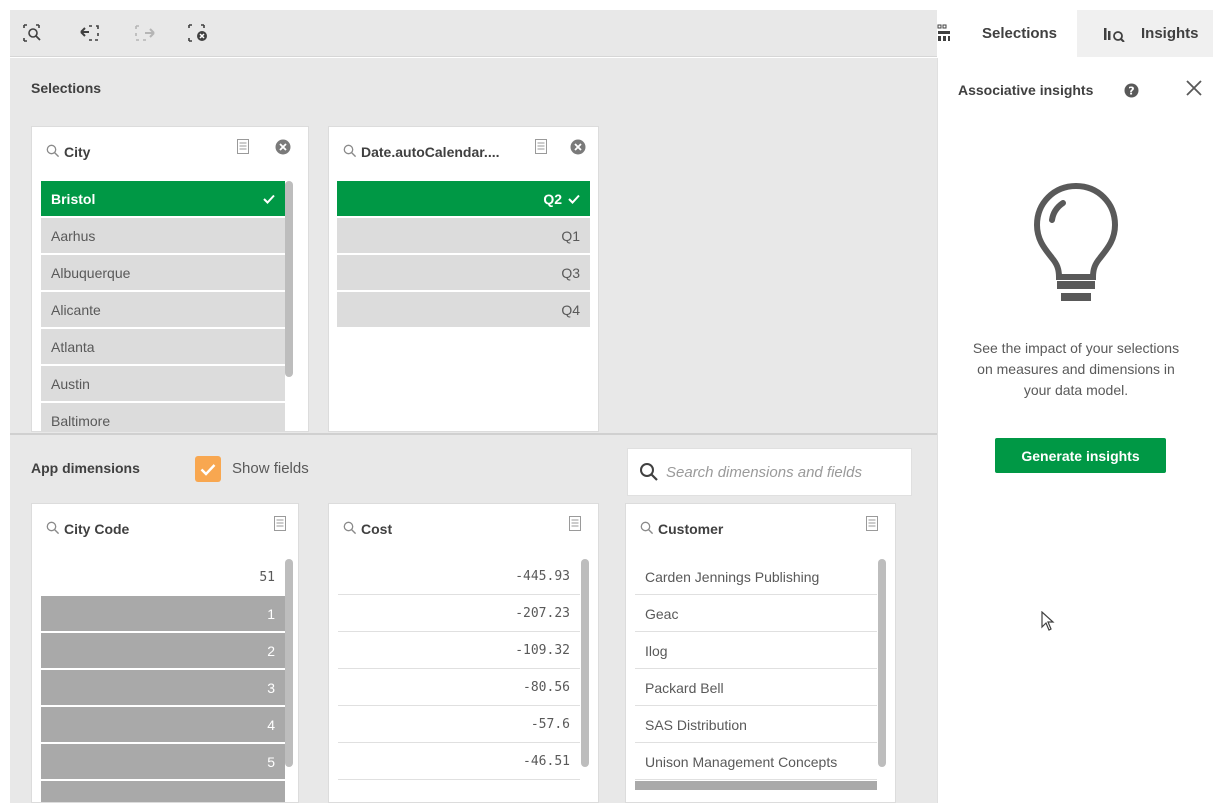 This screenshot has width=1213, height=803. Describe the element at coordinates (66, 88) in the screenshot. I see `selections-title: Selections` at that location.